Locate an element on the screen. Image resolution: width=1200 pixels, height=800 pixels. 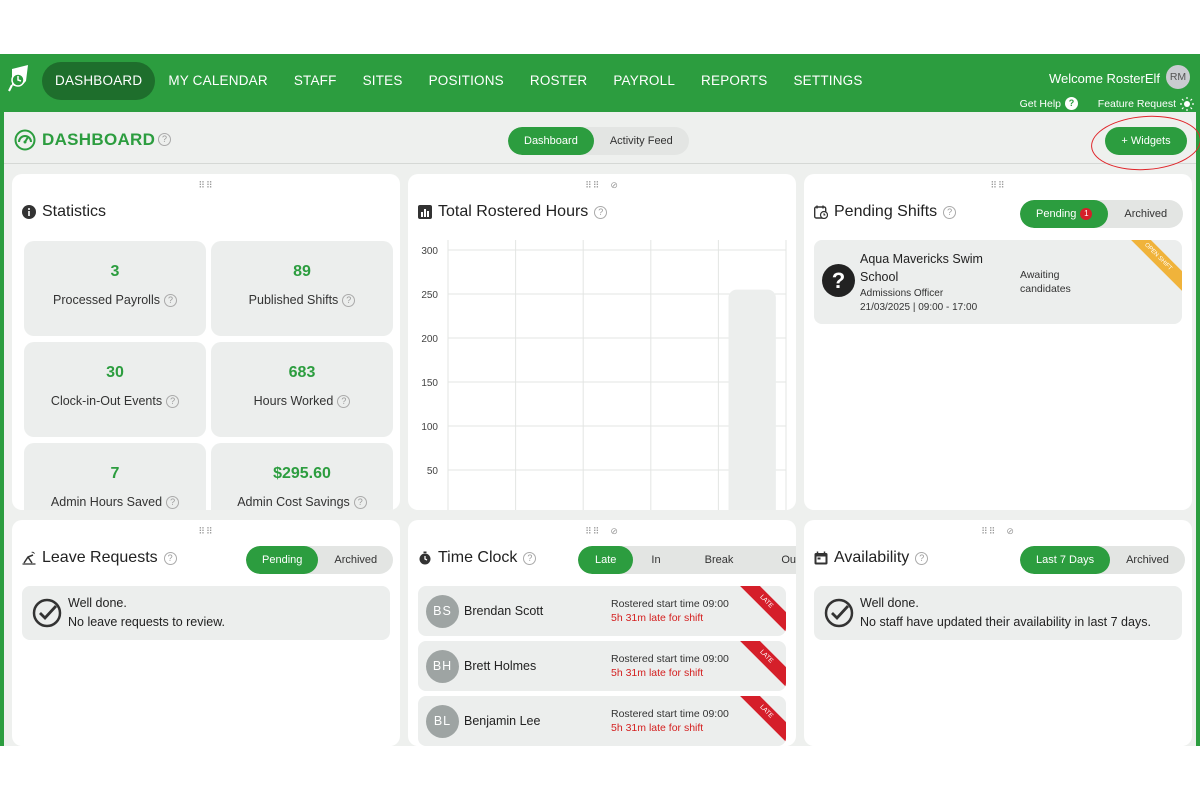
stat-label-text: Published Shifts is located at coordinates (293, 300).